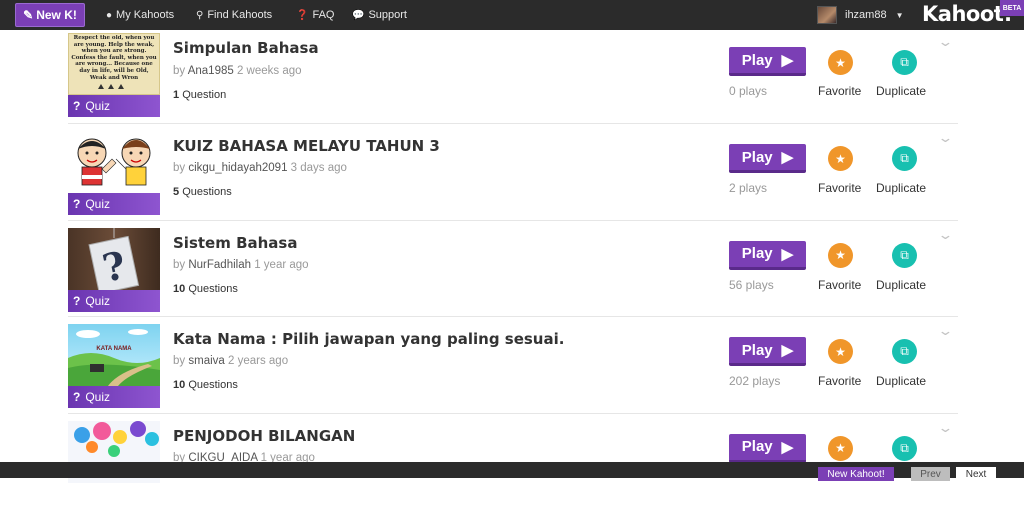 The width and height of the screenshot is (1024, 510). I want to click on created-age: 2 years ago, so click(258, 361).